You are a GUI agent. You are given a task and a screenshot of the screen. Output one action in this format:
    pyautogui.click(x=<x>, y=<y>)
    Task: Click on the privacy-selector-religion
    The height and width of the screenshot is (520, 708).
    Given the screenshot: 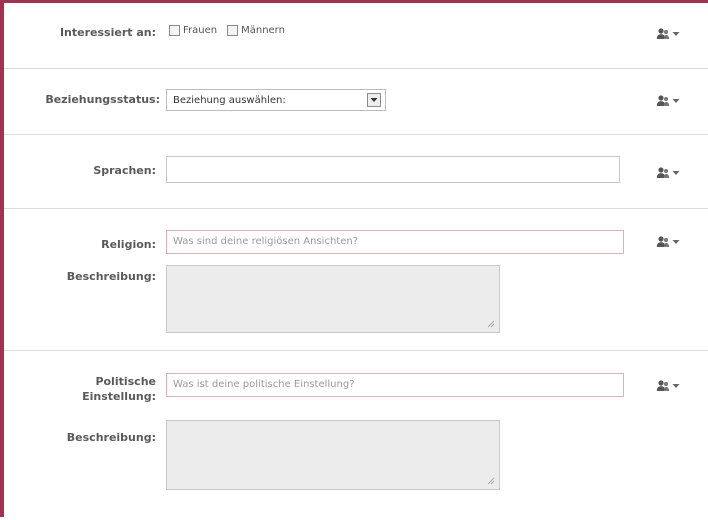 What is the action you would take?
    pyautogui.click(x=671, y=242)
    